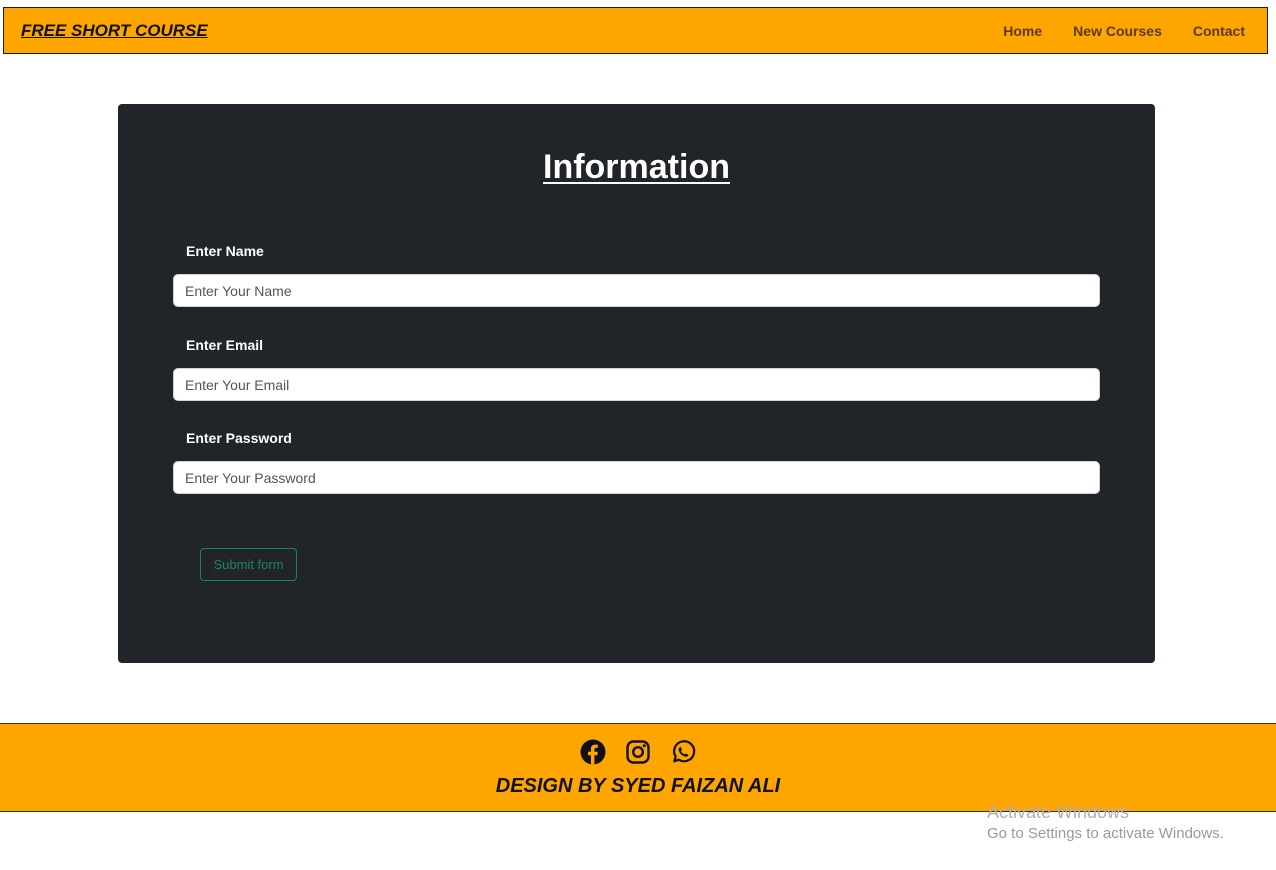 This screenshot has height=870, width=1276. I want to click on whatsapp-icon, so click(683, 752).